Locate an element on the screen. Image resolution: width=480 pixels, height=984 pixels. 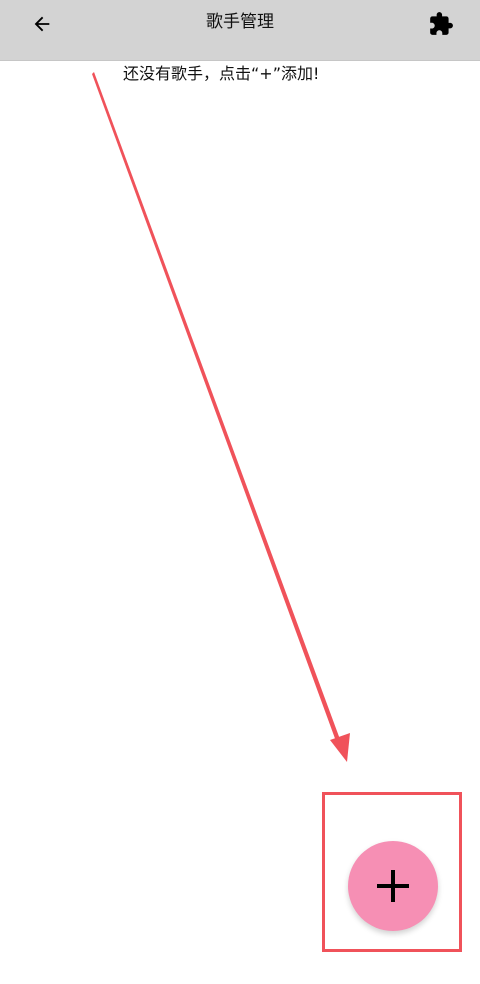
puzzle-icon is located at coordinates (441, 23).